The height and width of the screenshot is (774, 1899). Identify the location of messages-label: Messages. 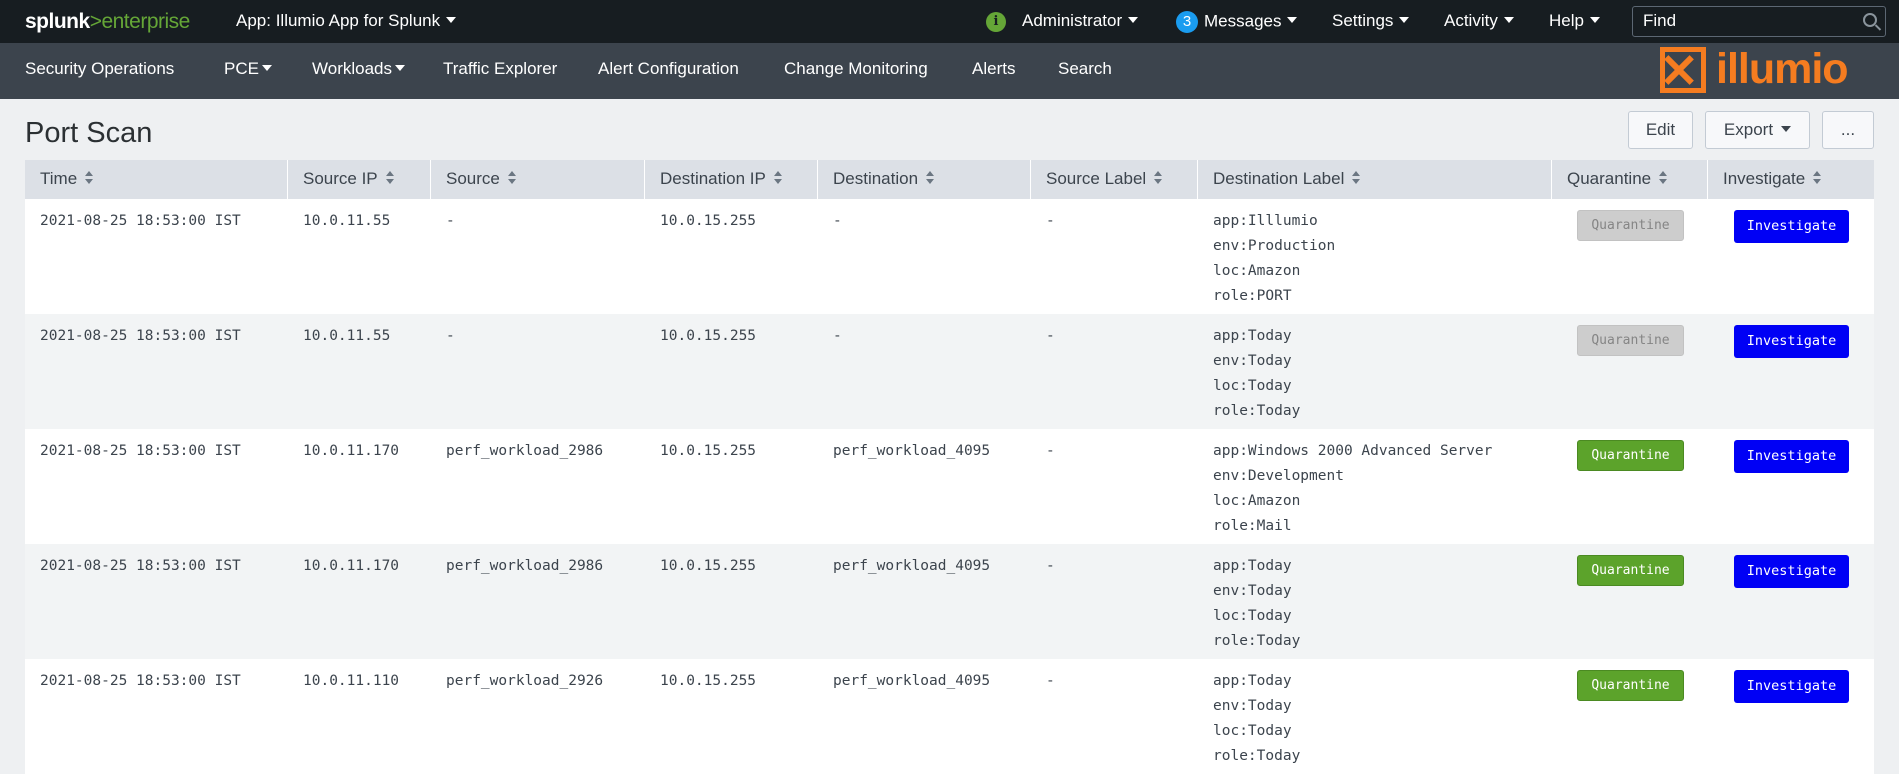
(1243, 21).